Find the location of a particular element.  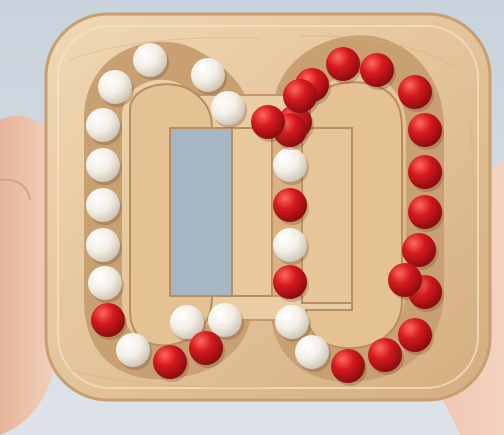

slider-bar-right is located at coordinates (327, 215).